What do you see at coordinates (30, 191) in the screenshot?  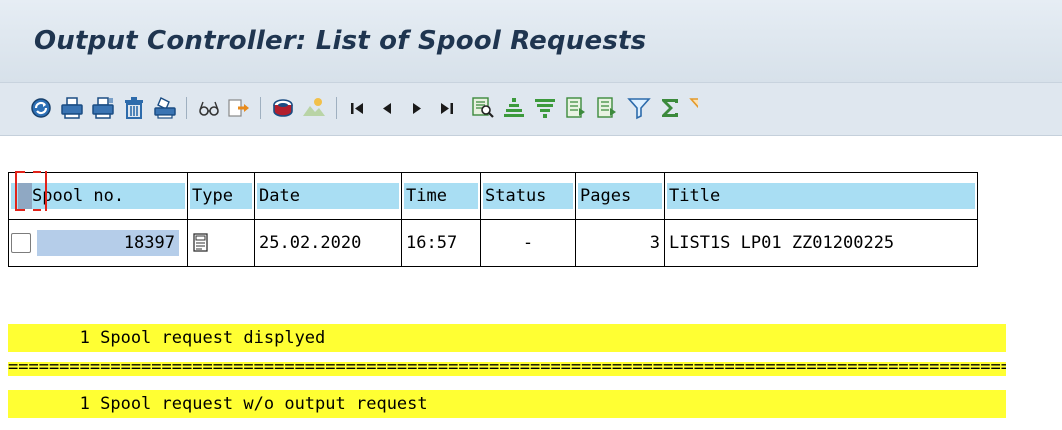 I see `select-all-button` at bounding box center [30, 191].